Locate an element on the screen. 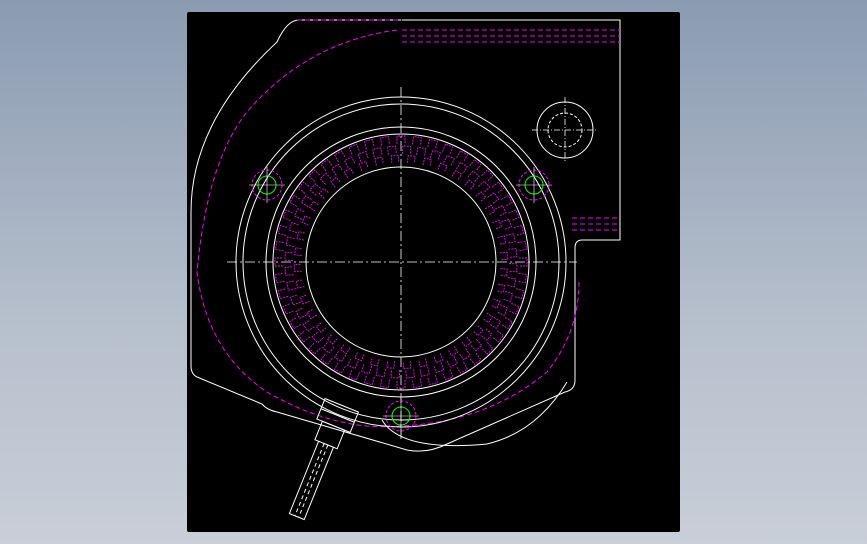  top-channel-hidden is located at coordinates (458, 125).